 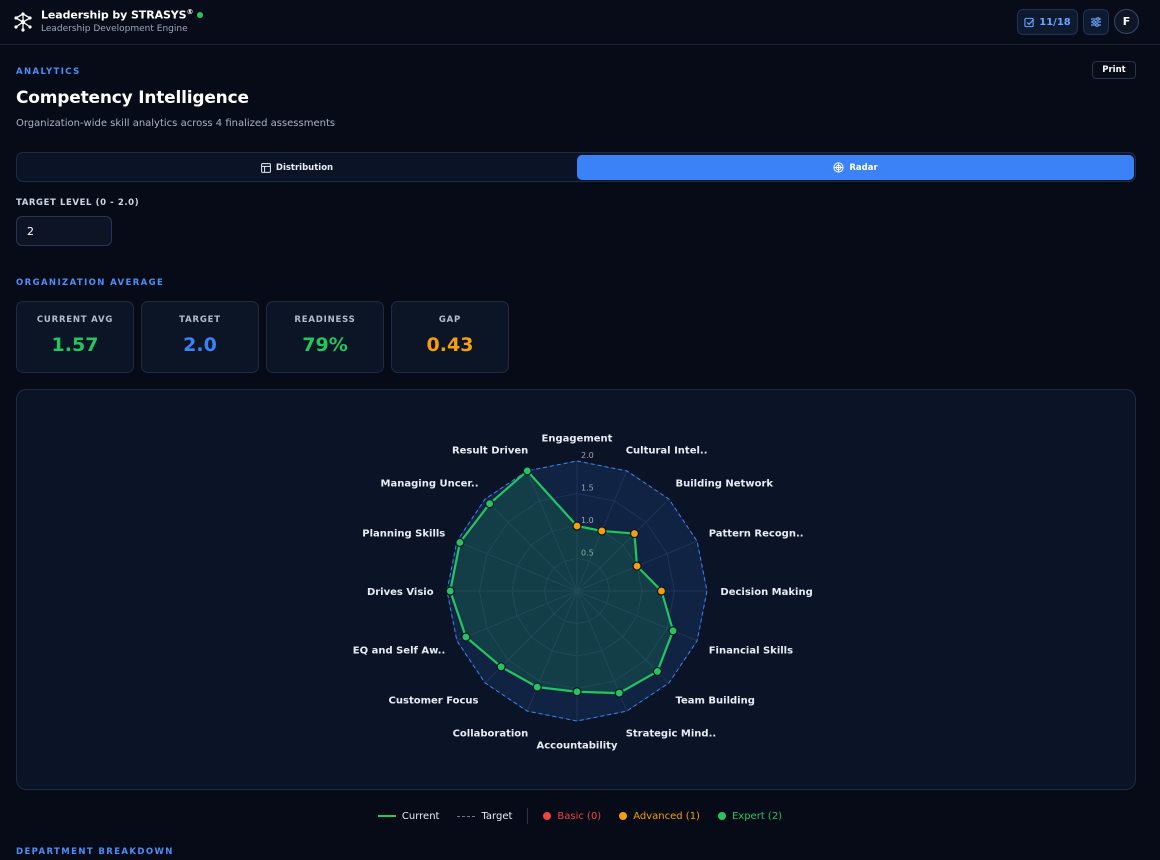 I want to click on axis-label: Drives Visio, so click(x=400, y=592).